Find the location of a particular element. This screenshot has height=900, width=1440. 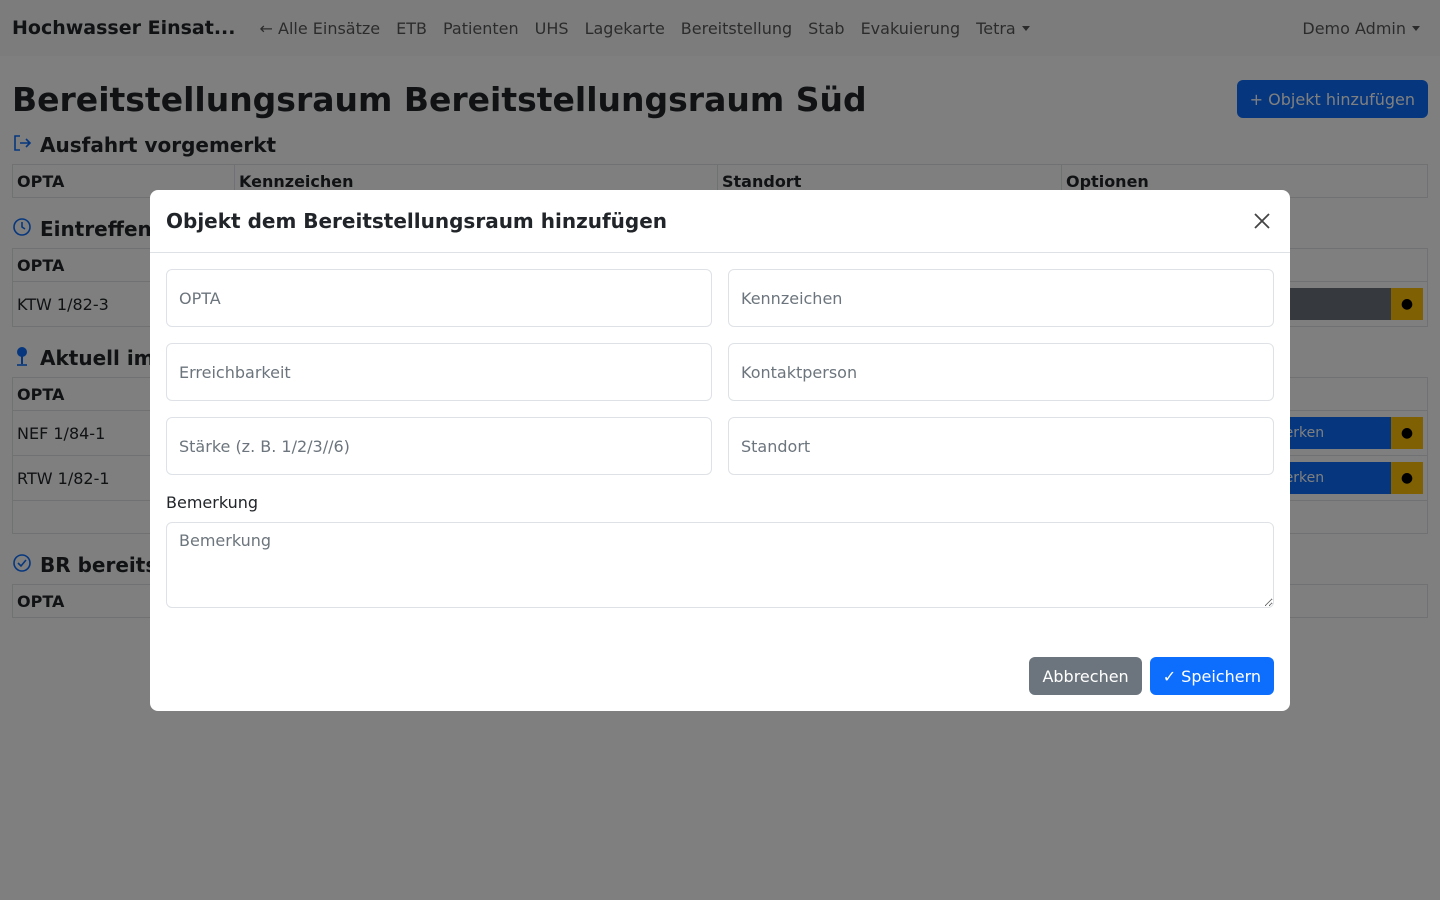

remark-textarea is located at coordinates (720, 565).